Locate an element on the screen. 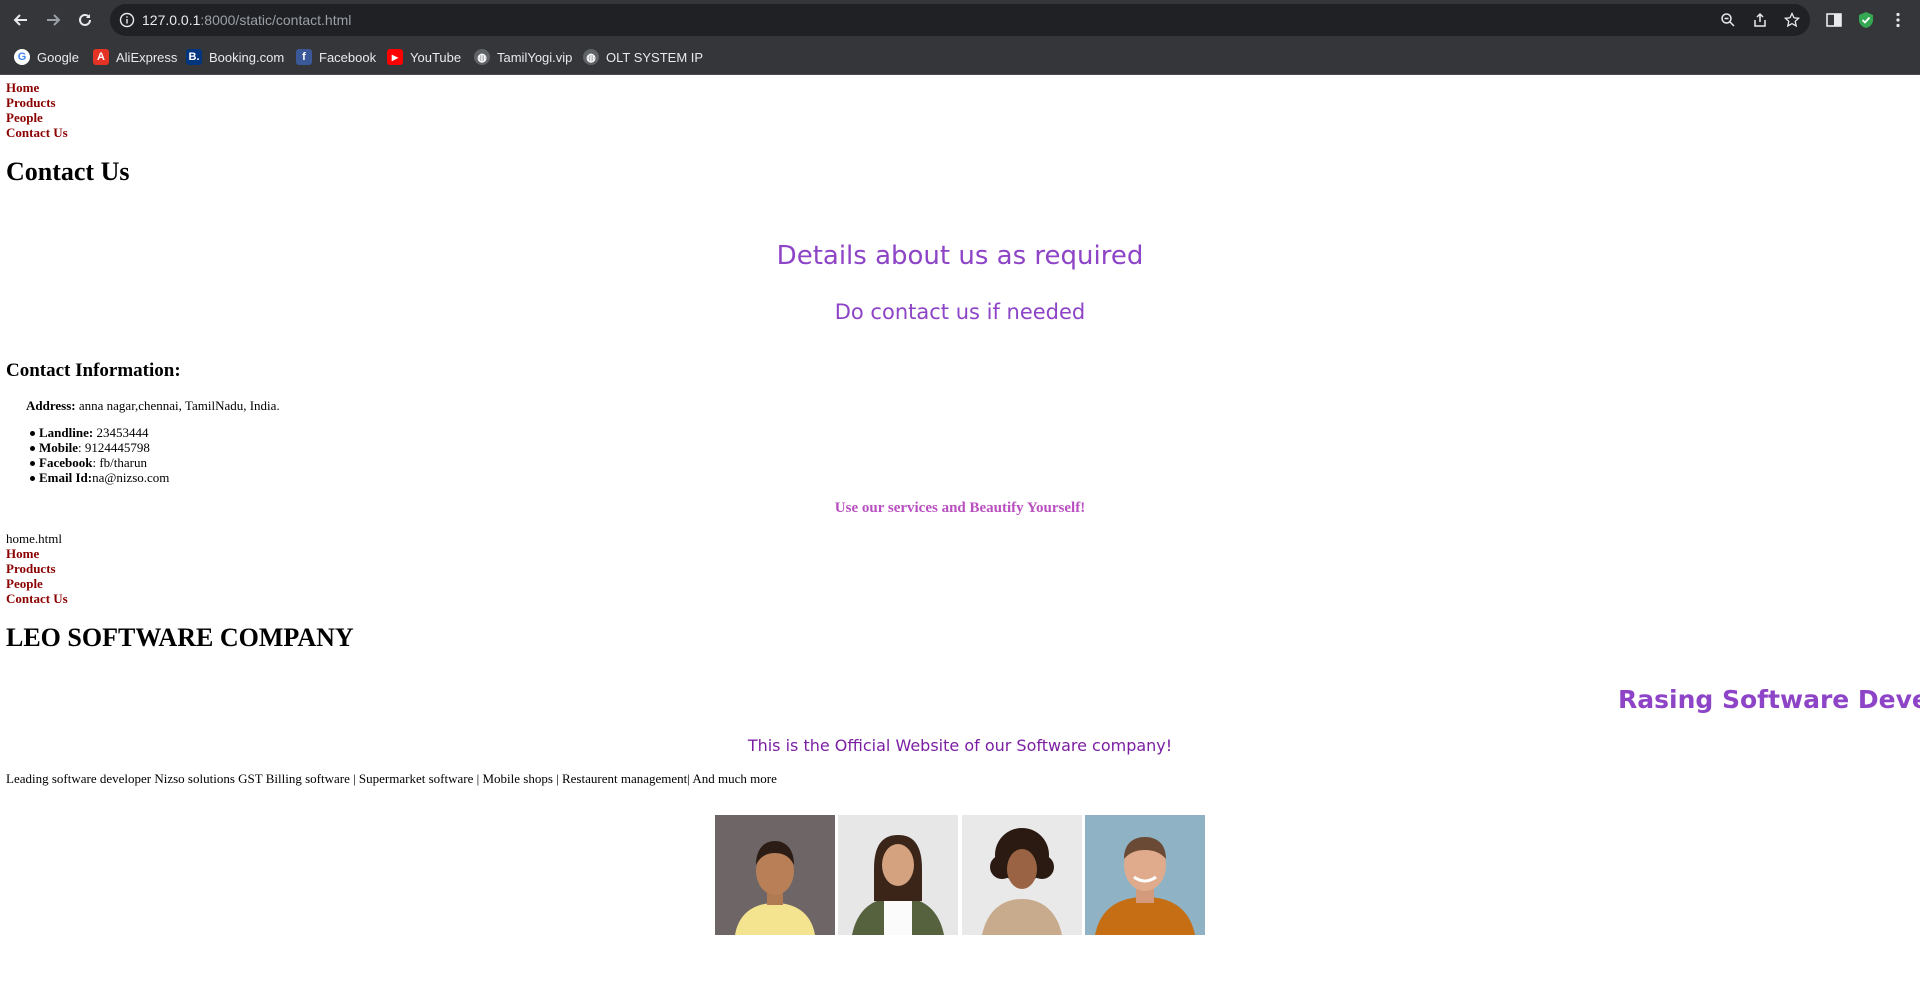 The image size is (1920, 998). google-icon: G is located at coordinates (22, 57).